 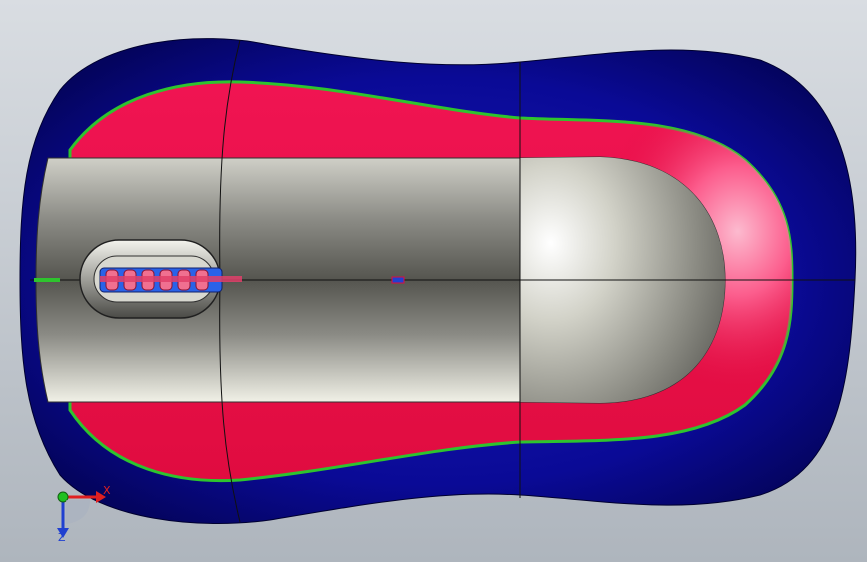 I want to click on z-axis-label: Z, so click(x=62, y=537).